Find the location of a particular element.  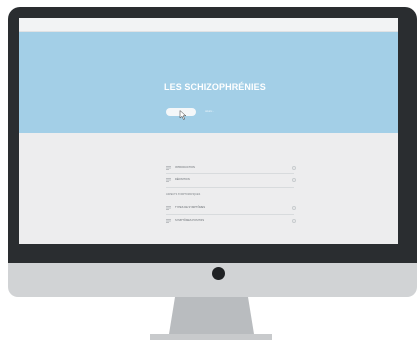

monitor-chin is located at coordinates (212, 280).